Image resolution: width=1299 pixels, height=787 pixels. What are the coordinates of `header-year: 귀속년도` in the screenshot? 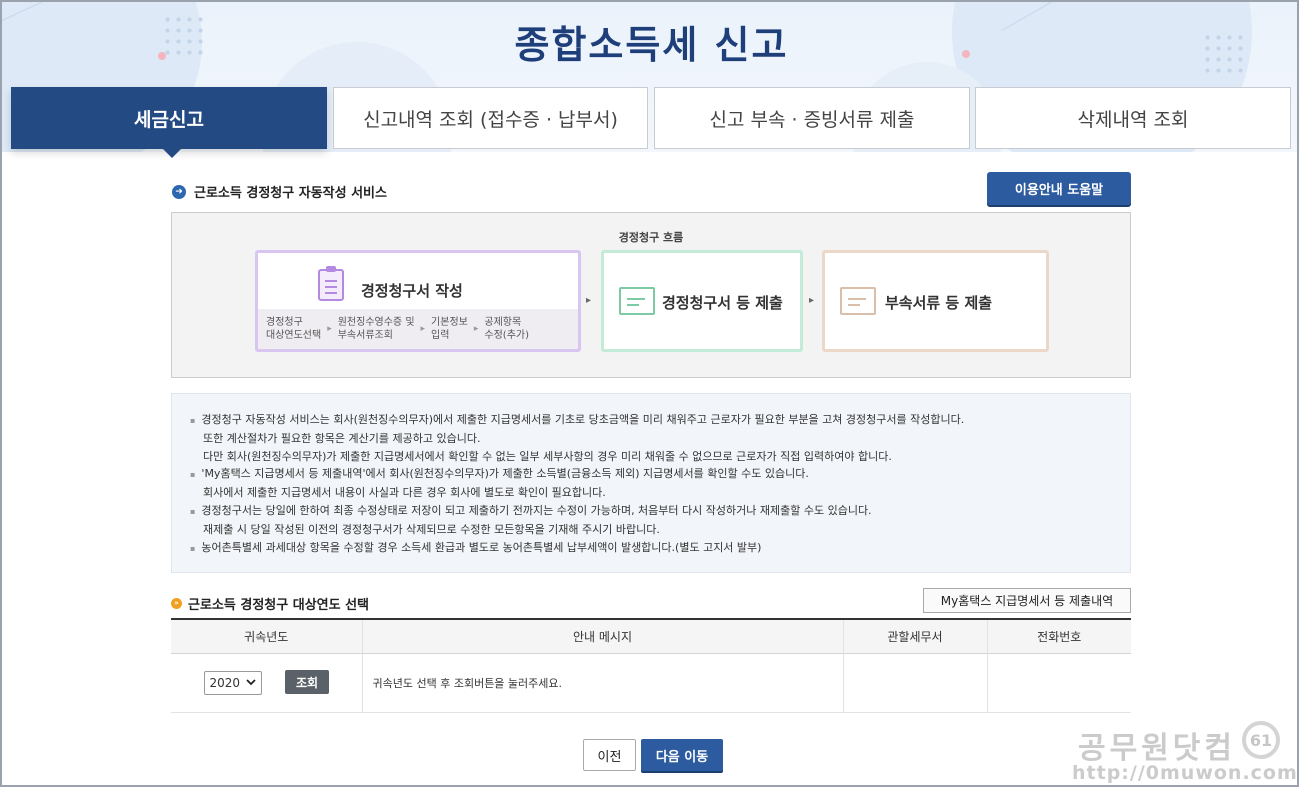 It's located at (266, 636).